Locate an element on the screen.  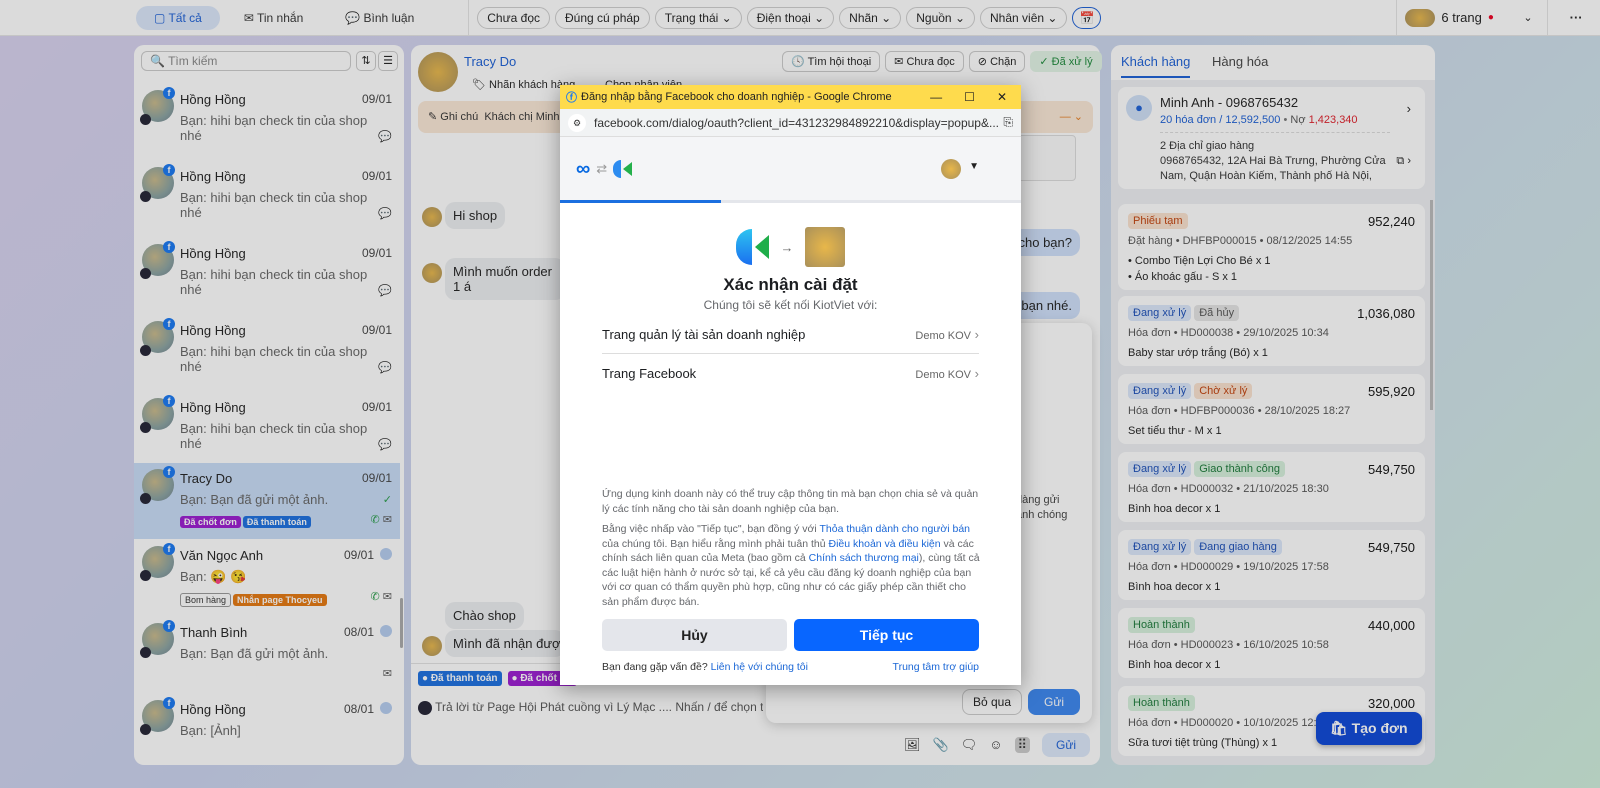
facebook-icon: ⓕ is located at coordinates (571, 98).